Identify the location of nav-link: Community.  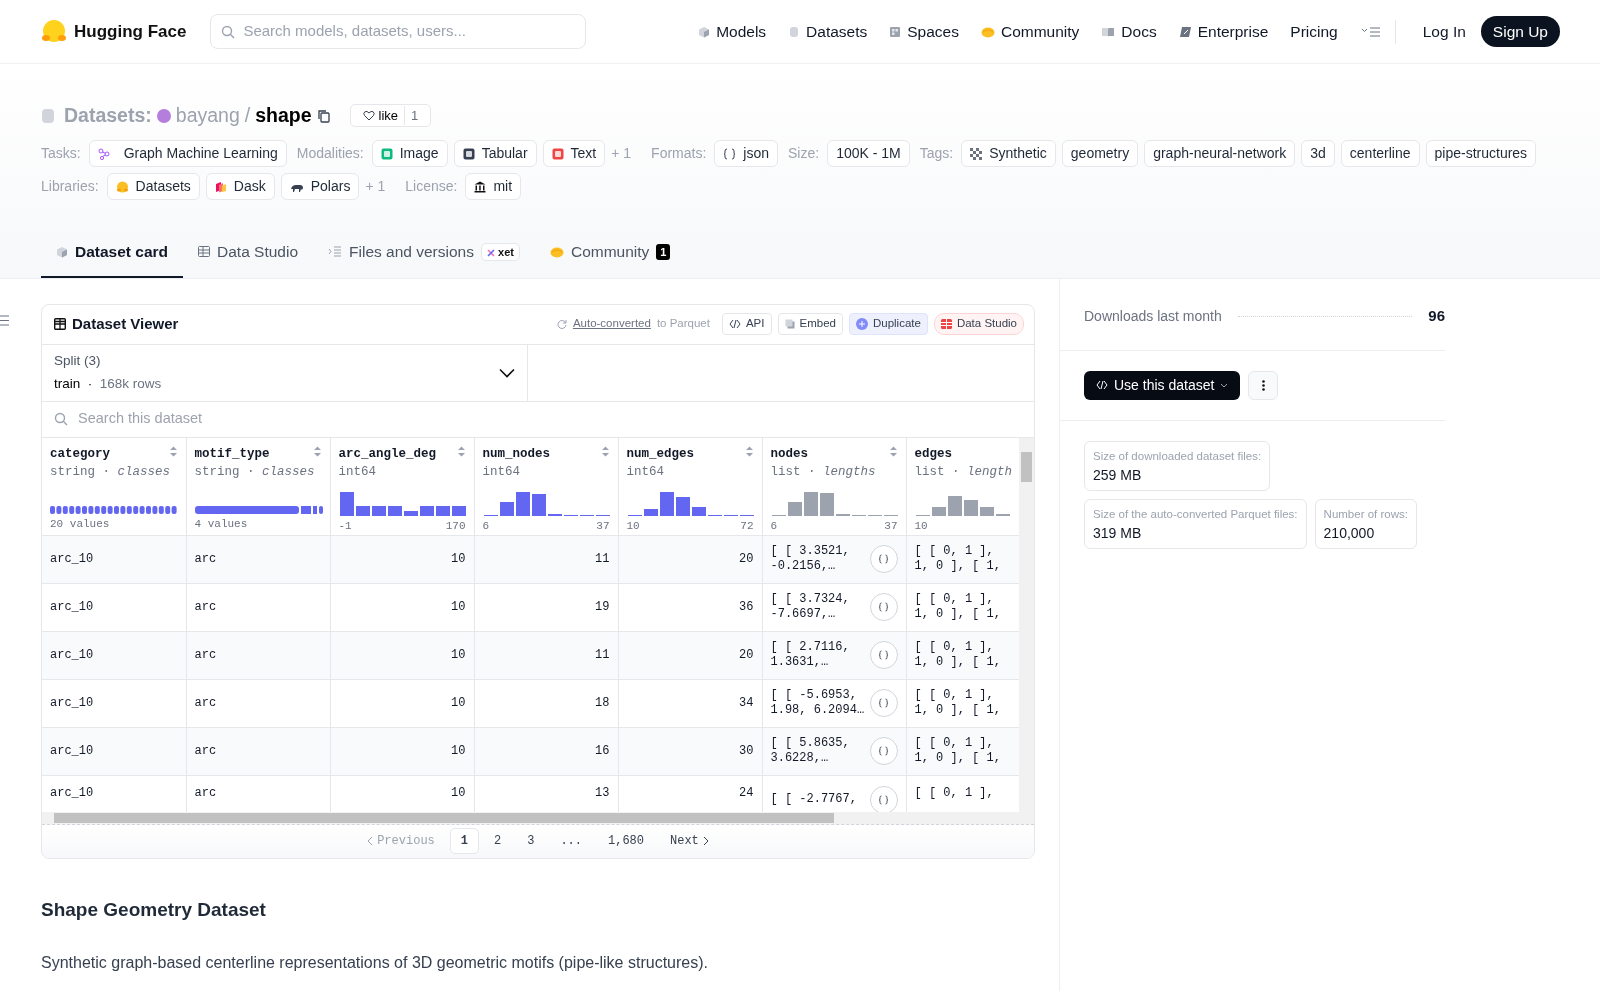
(1030, 31).